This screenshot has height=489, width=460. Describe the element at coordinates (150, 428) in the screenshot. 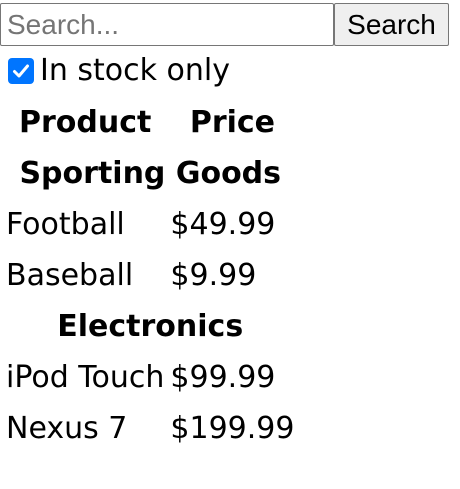

I see `table-row: Nexus 7 $199.99` at that location.